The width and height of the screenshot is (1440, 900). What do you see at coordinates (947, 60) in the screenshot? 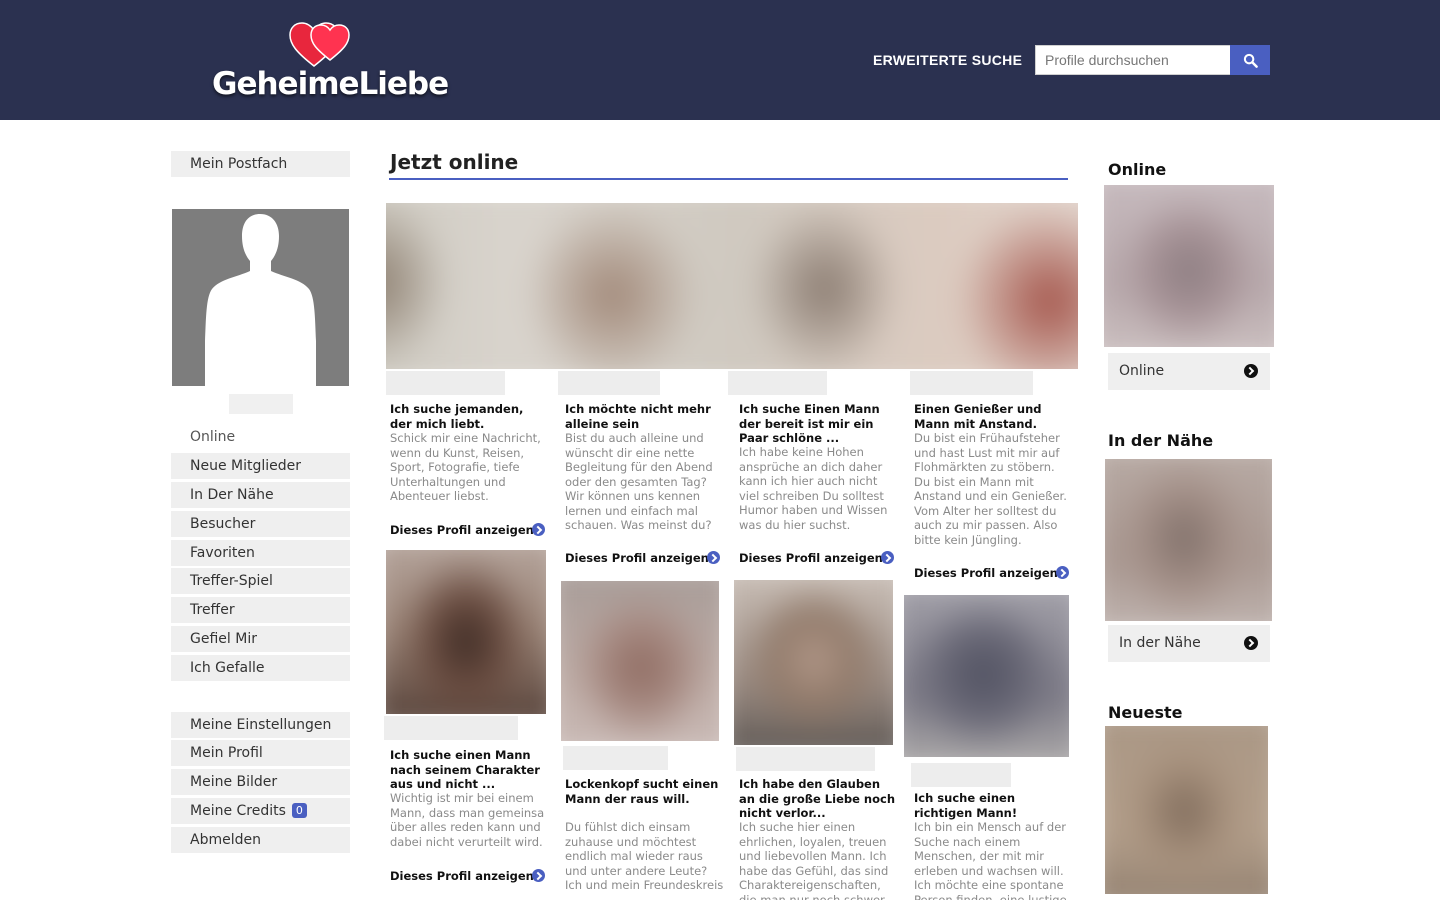
I see `advanced-search-link: ERWEITERTE SUCHE` at bounding box center [947, 60].